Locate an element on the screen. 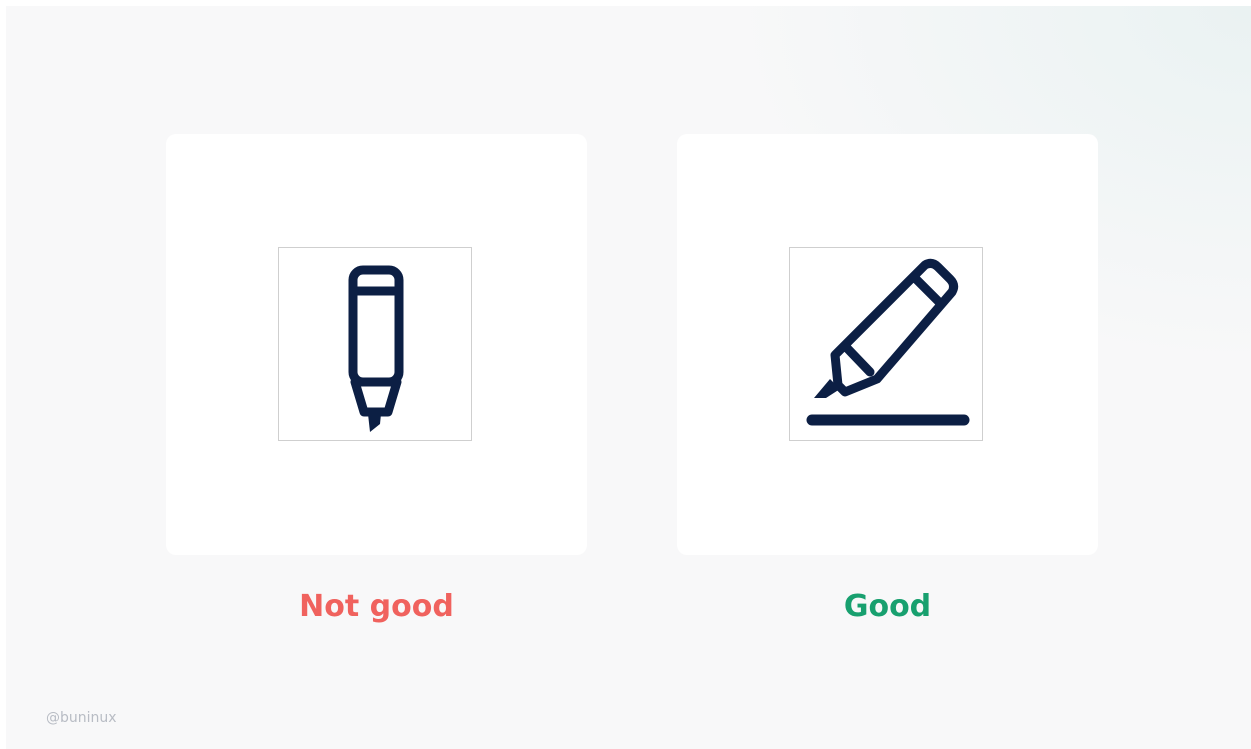 The height and width of the screenshot is (749, 1251). not-good-icon-frame is located at coordinates (375, 344).